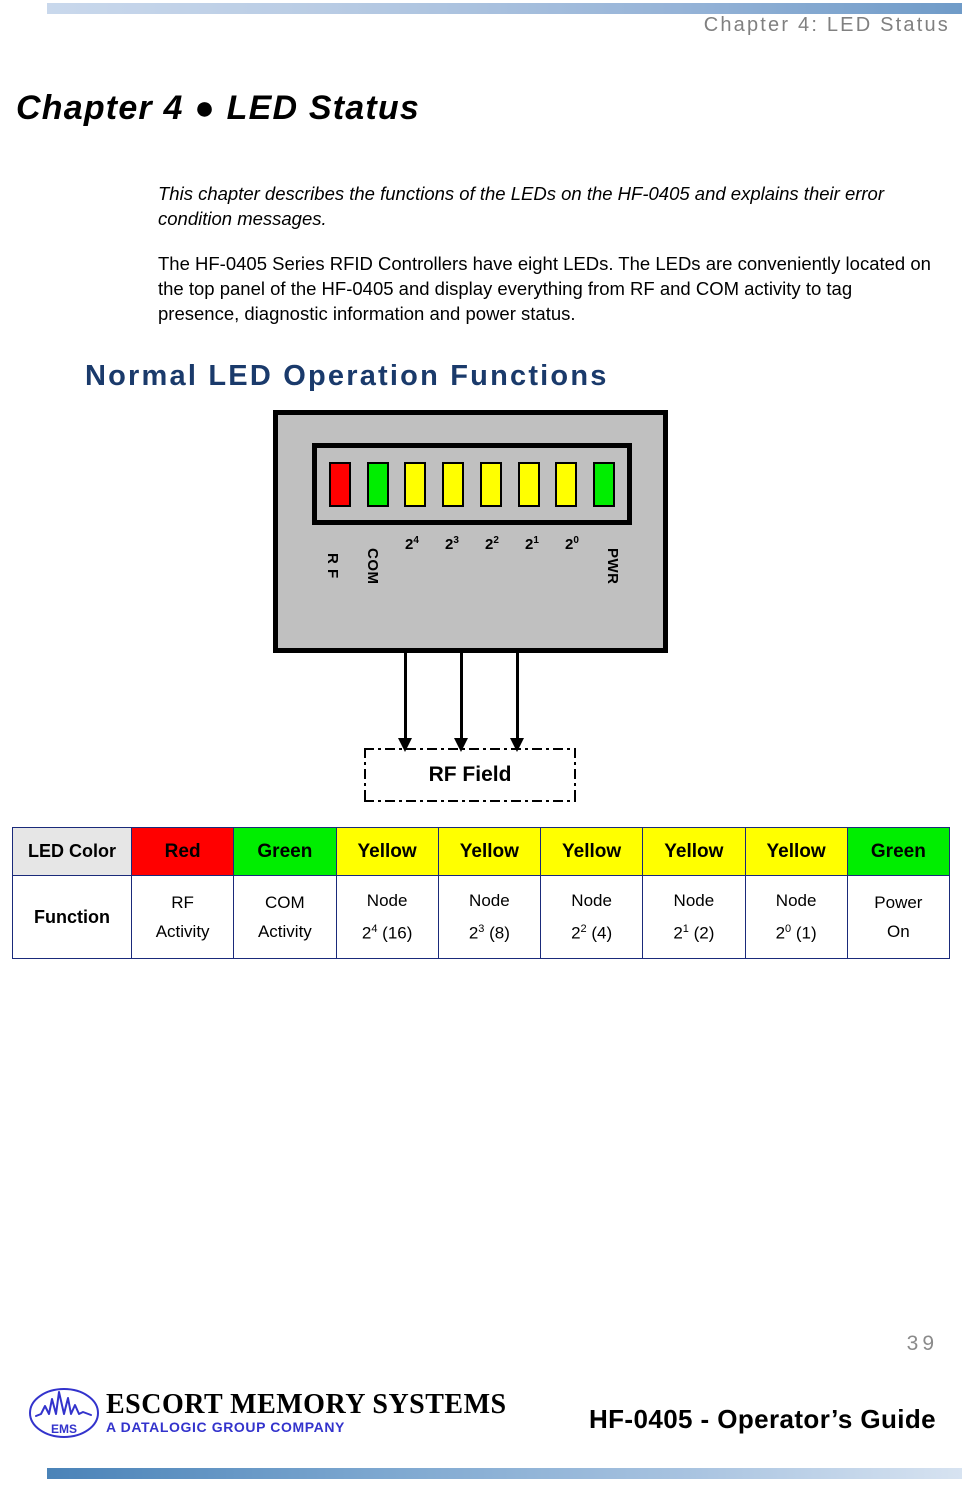 This screenshot has height=1487, width=962. I want to click on logo-title: ESCORT MEMORY SYSTEMS, so click(306, 1404).